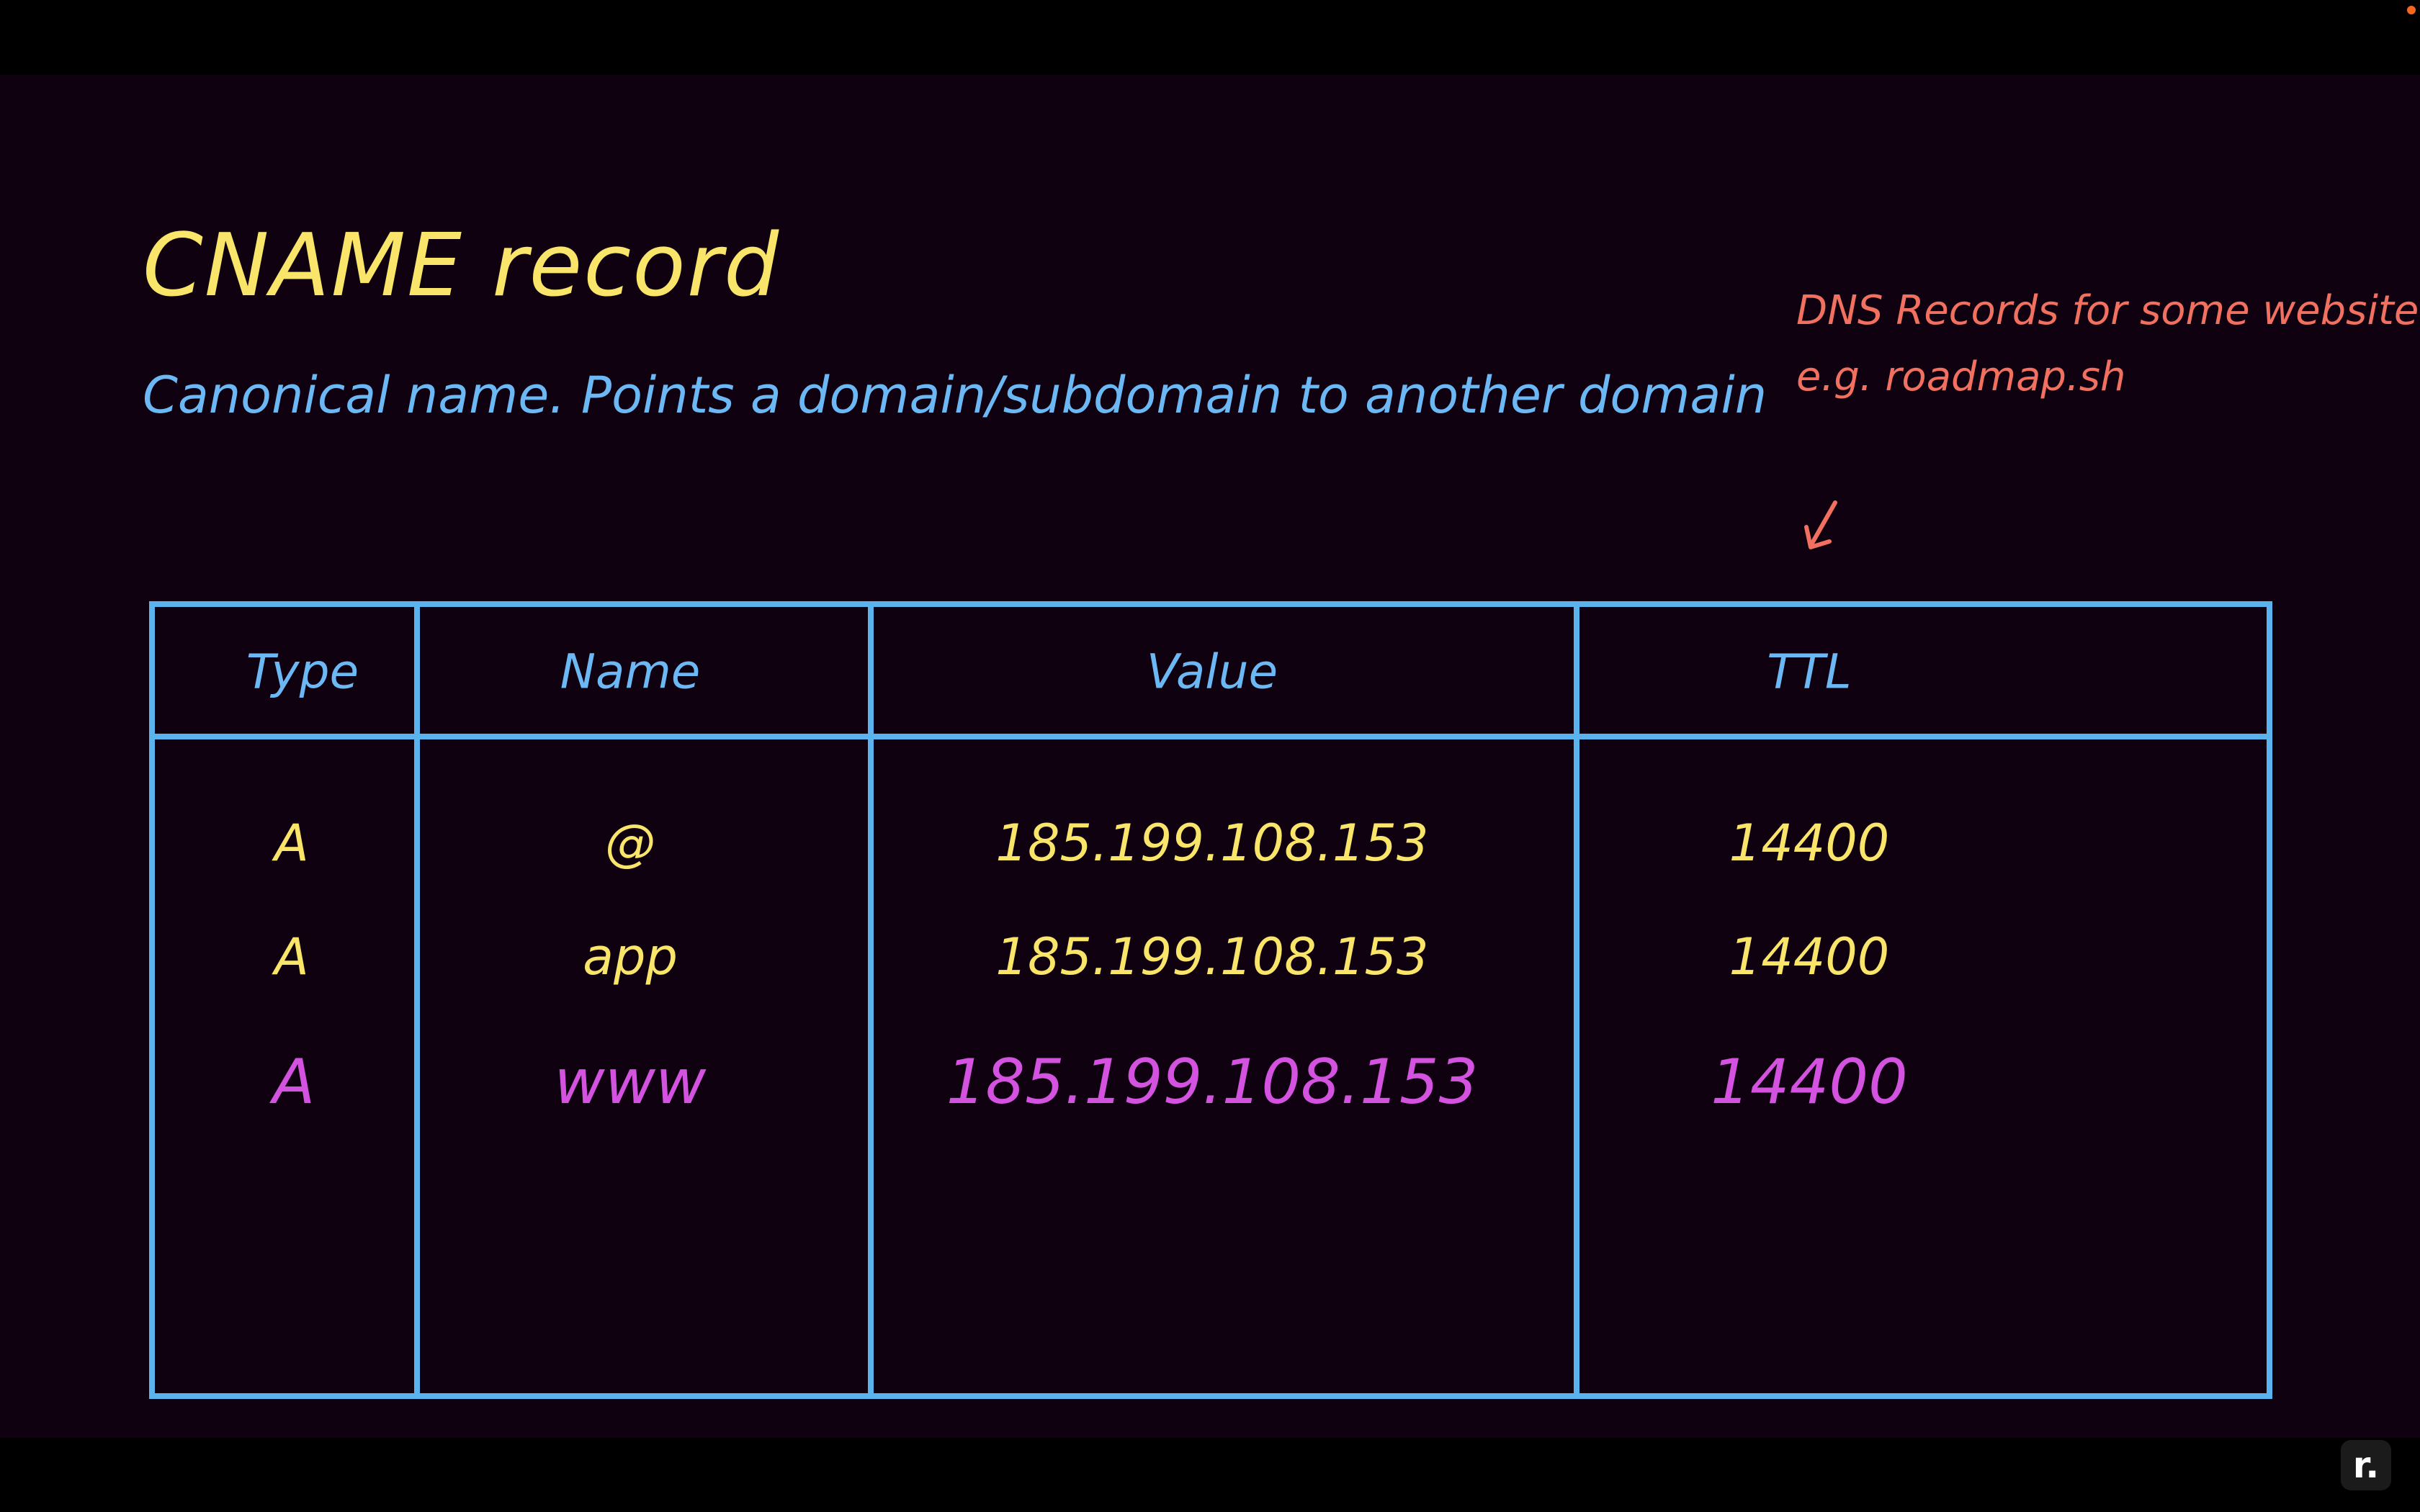  I want to click on header-name: Name, so click(630, 672).